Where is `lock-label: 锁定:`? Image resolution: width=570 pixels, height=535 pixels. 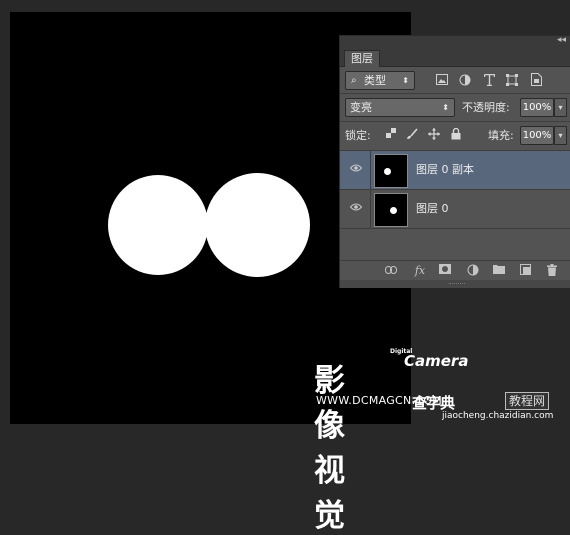 lock-label: 锁定: is located at coordinates (358, 135).